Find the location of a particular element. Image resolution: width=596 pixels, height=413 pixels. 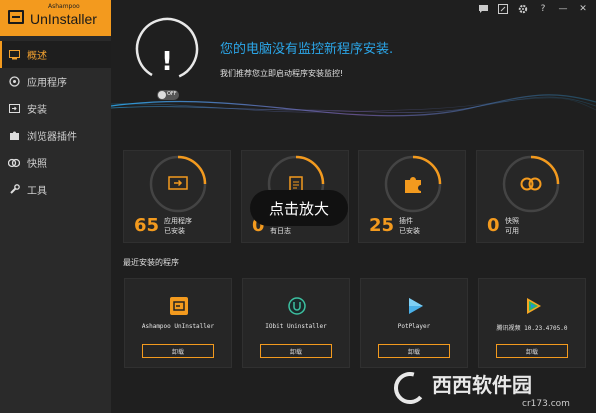

monitor-status-title: 您的电脑没有监控新程序安装. is located at coordinates (307, 49).